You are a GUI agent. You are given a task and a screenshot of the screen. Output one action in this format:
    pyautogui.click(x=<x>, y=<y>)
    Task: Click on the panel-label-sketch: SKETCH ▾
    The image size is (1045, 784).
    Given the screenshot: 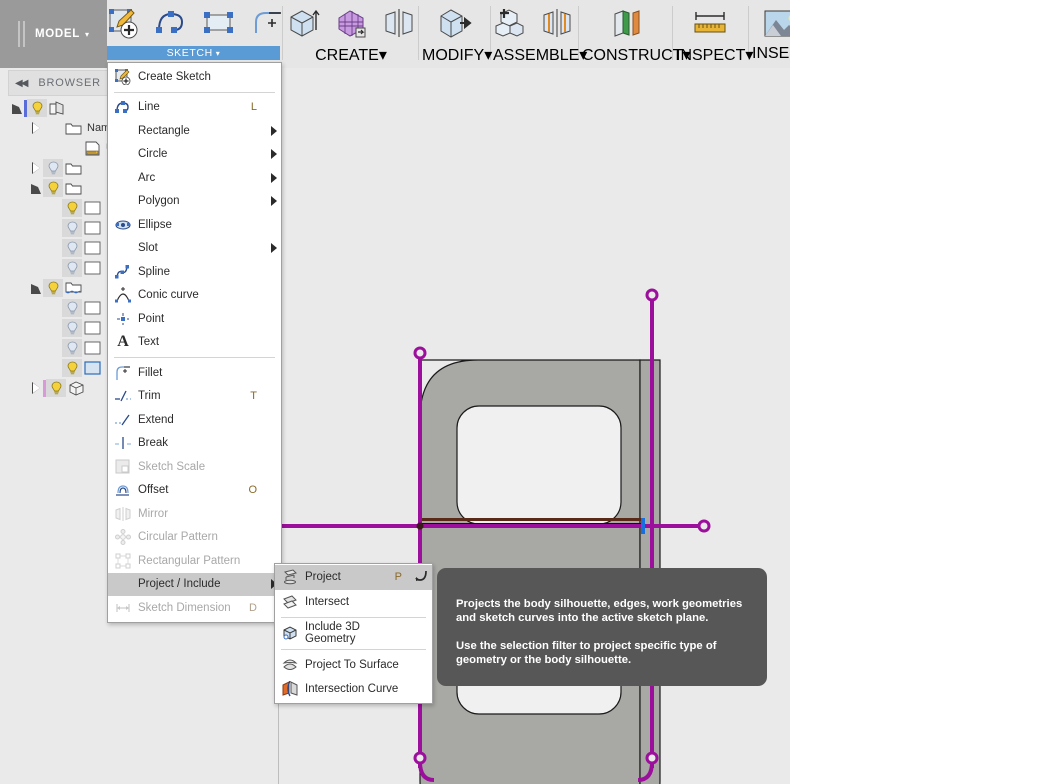 What is the action you would take?
    pyautogui.click(x=193, y=53)
    